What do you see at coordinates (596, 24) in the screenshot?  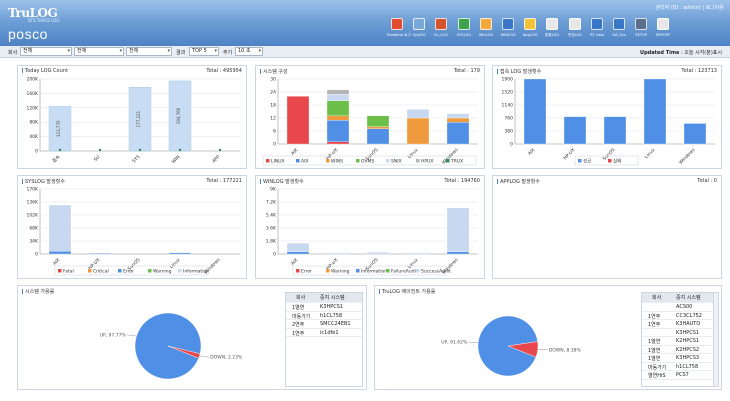 I see `monitor-icon` at bounding box center [596, 24].